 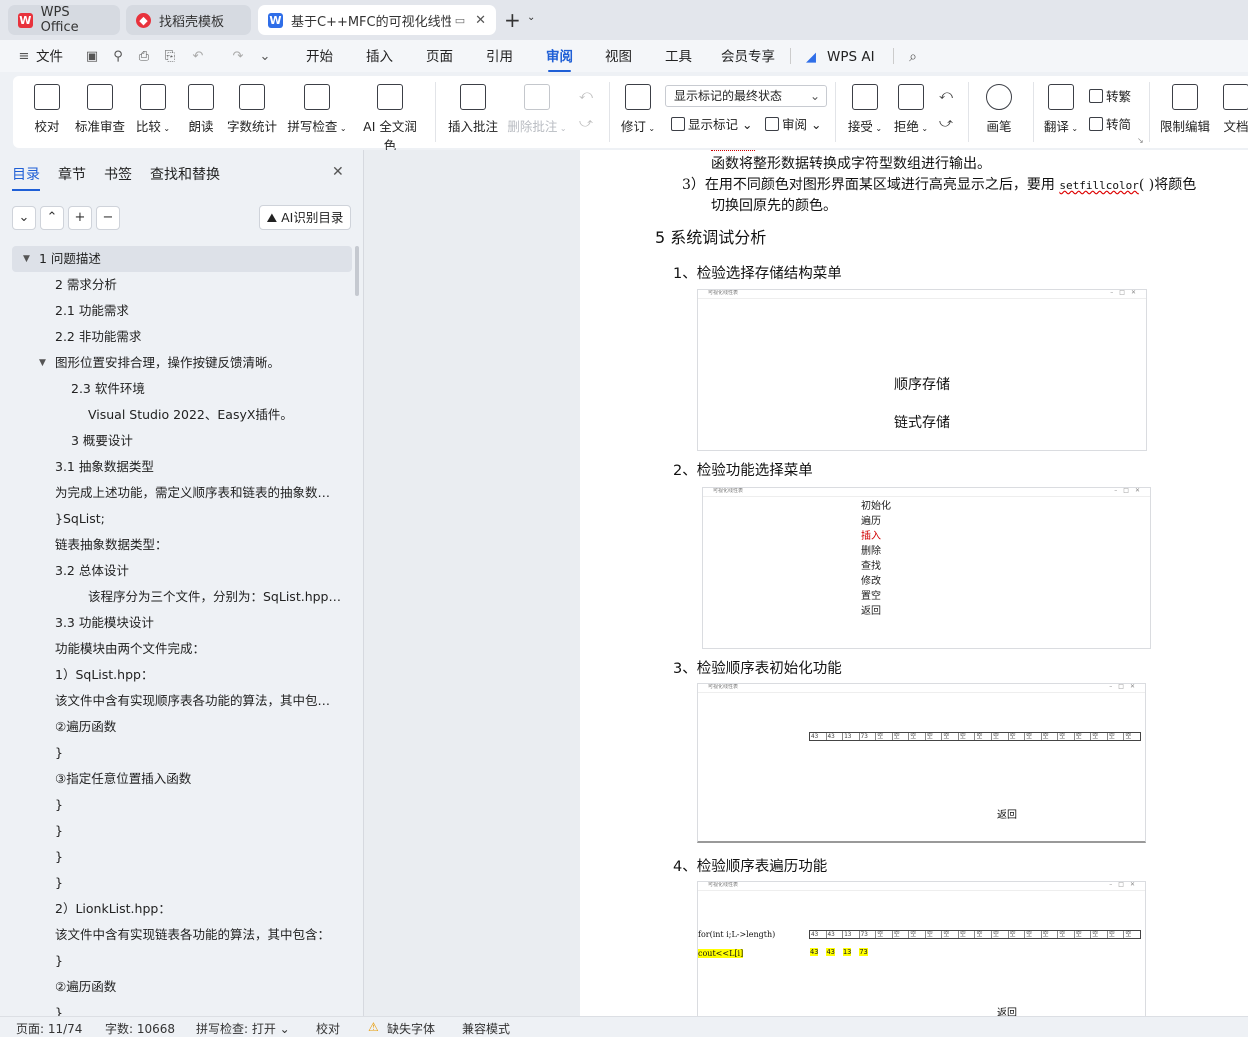 I want to click on word-count-button: 字数统计, so click(x=252, y=112).